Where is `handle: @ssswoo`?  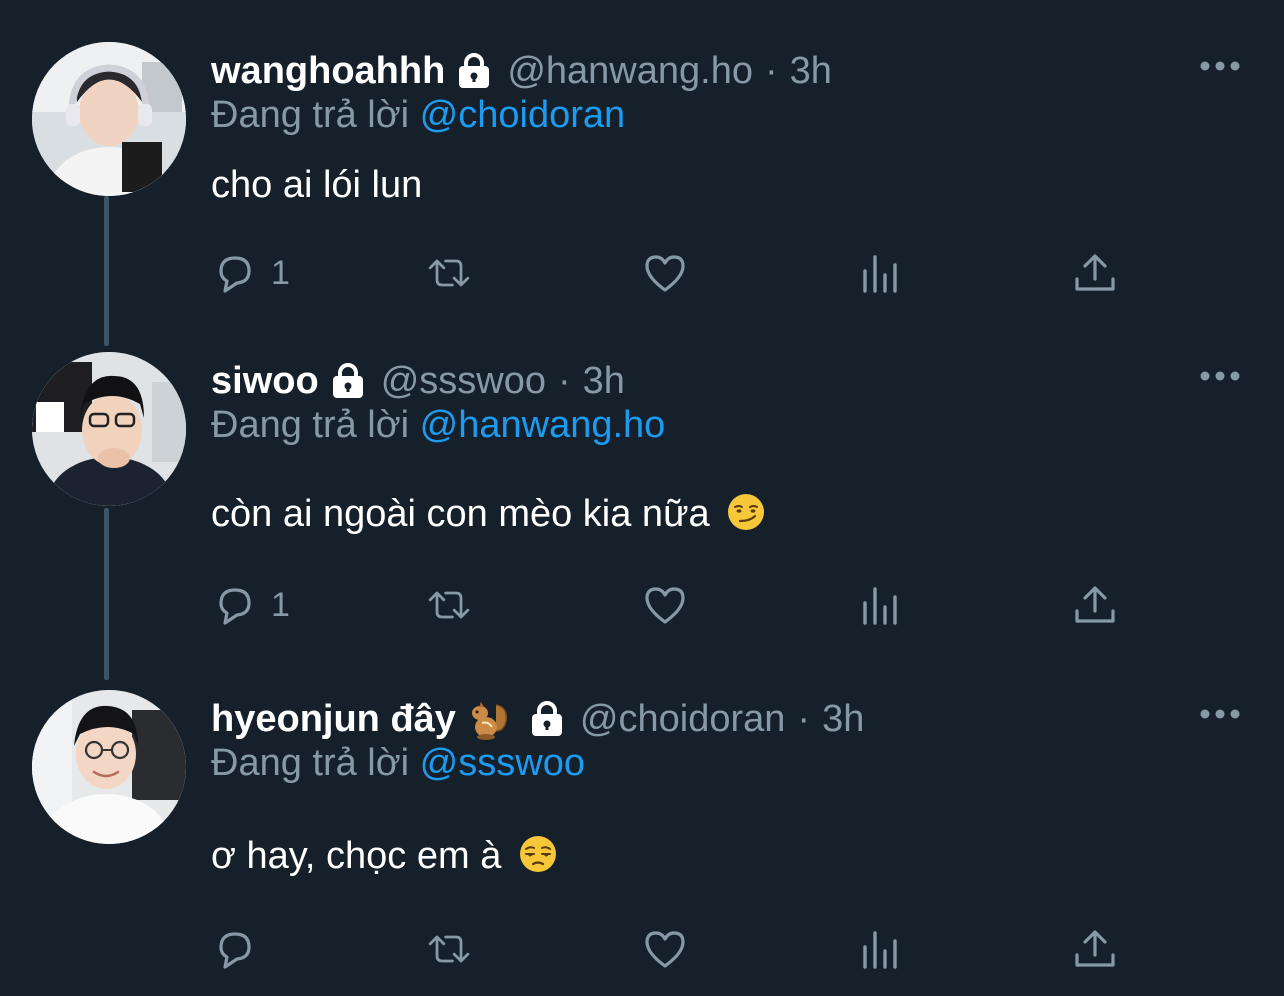 handle: @ssswoo is located at coordinates (463, 381).